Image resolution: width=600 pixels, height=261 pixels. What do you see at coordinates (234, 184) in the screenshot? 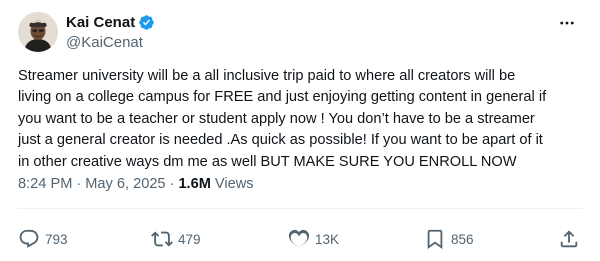
I see `views-label: Views` at bounding box center [234, 184].